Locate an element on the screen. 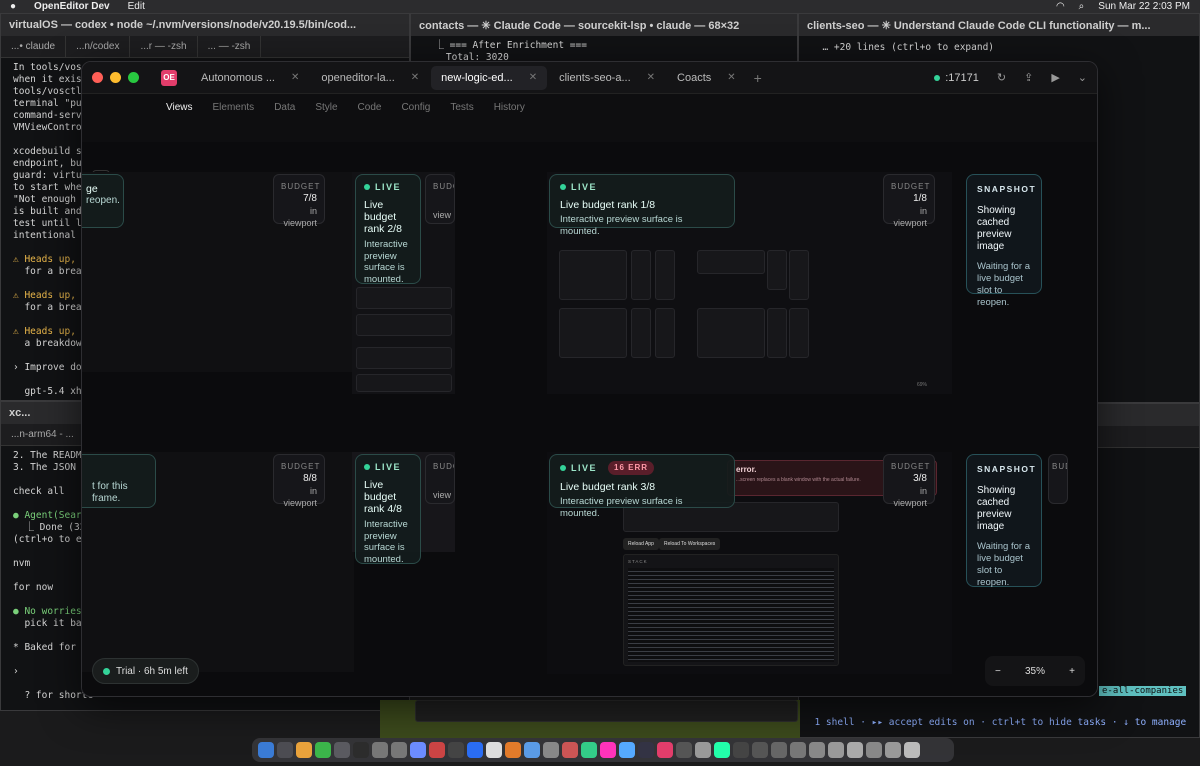 The width and height of the screenshot is (1200, 766). budget-badge: BUDG view is located at coordinates (440, 199).